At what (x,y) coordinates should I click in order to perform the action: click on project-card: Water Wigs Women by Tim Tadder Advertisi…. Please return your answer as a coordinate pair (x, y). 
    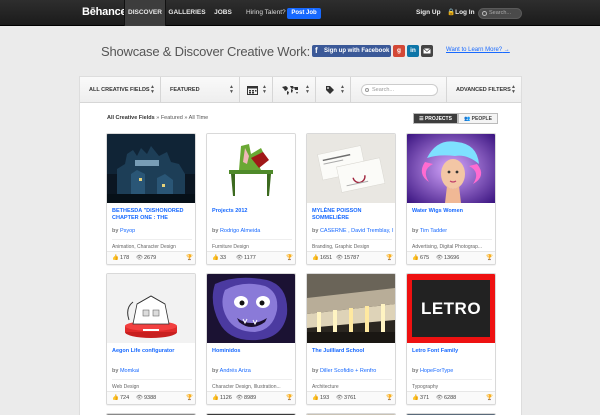
    Looking at the image, I should click on (451, 199).